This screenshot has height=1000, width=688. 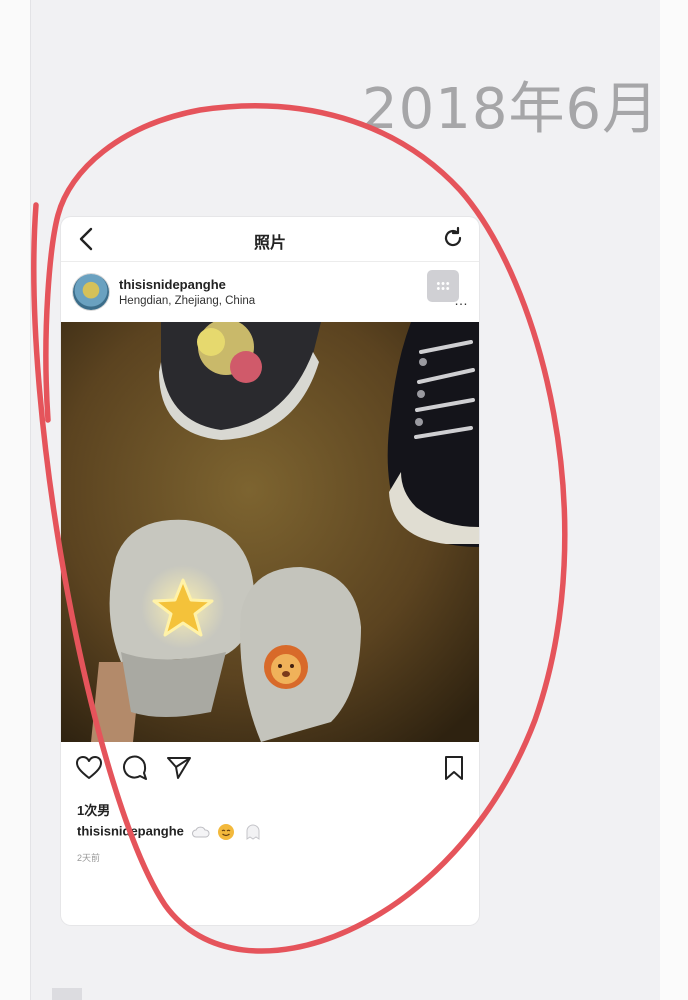 What do you see at coordinates (454, 768) in the screenshot?
I see `bookmark-icon` at bounding box center [454, 768].